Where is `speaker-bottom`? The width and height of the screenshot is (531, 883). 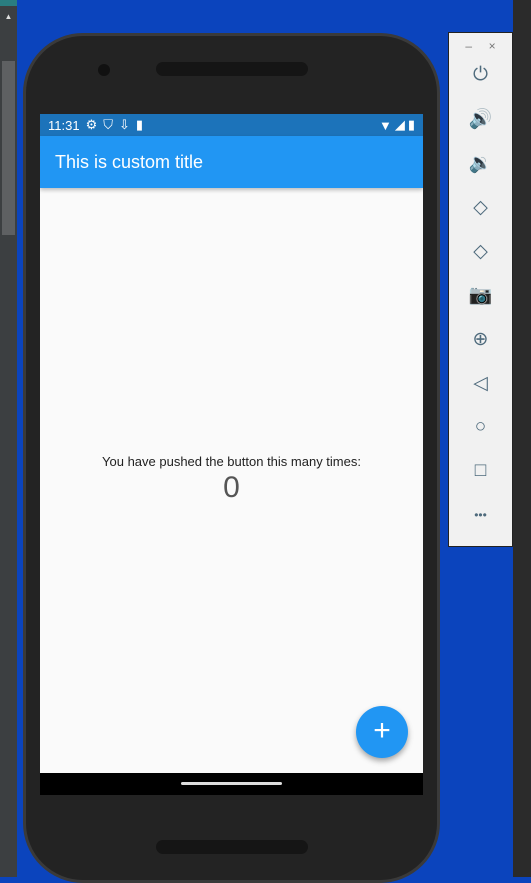
speaker-bottom is located at coordinates (232, 847).